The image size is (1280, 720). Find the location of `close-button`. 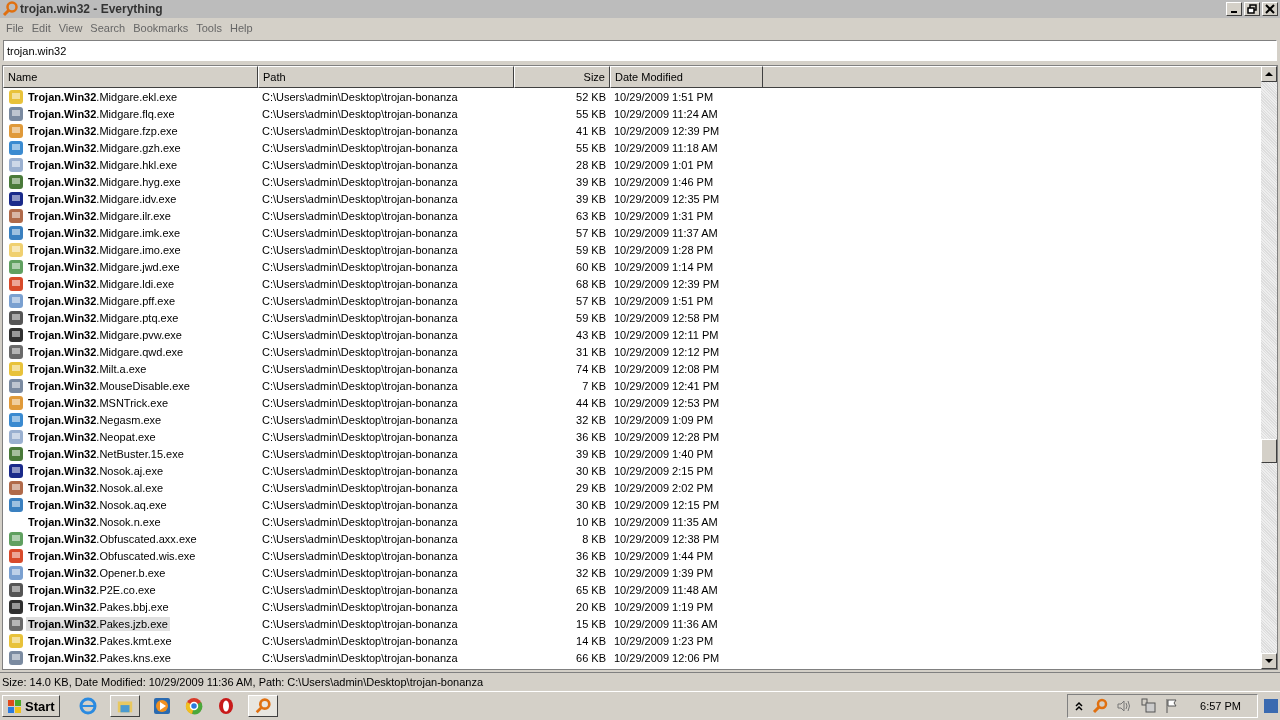

close-button is located at coordinates (1270, 9).